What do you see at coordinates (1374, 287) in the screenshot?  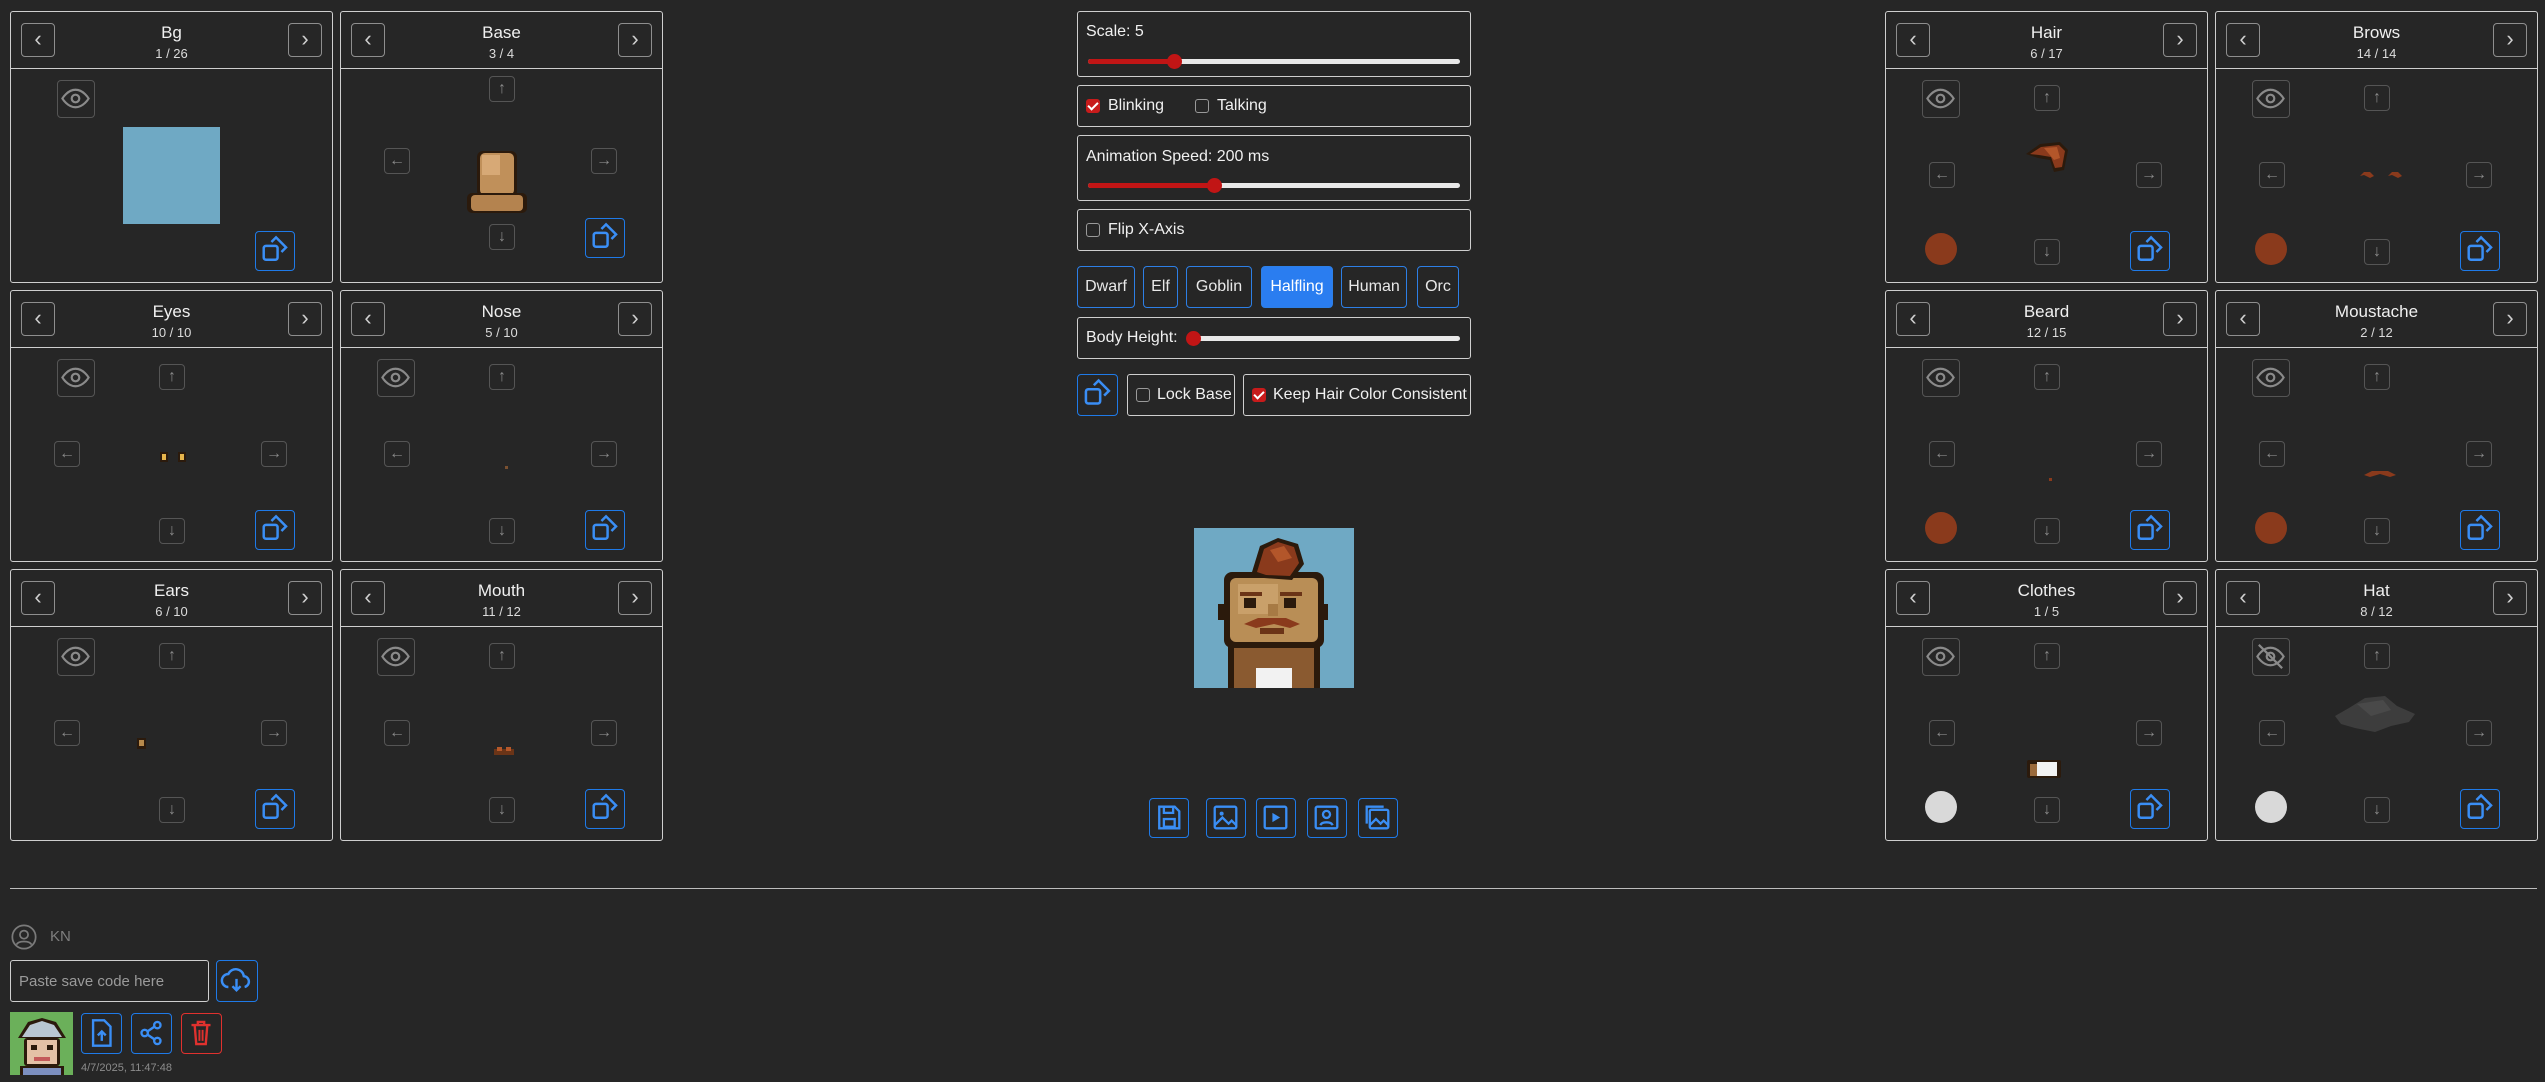 I see `race-button-human: Human` at bounding box center [1374, 287].